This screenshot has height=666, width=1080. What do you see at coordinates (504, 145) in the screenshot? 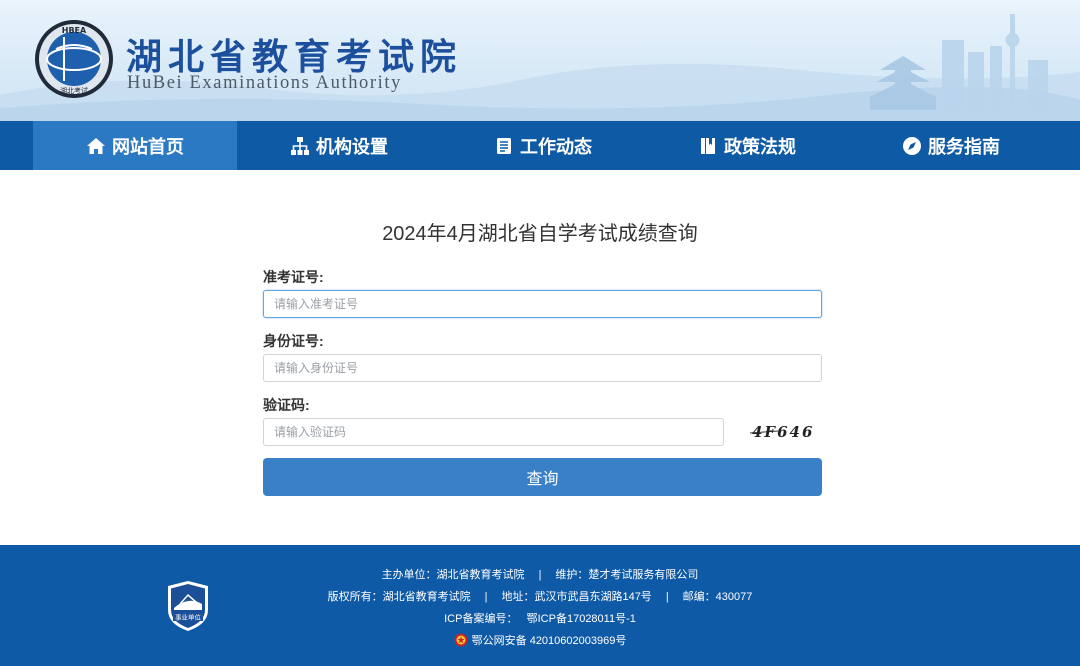
I see `news-icon` at bounding box center [504, 145].